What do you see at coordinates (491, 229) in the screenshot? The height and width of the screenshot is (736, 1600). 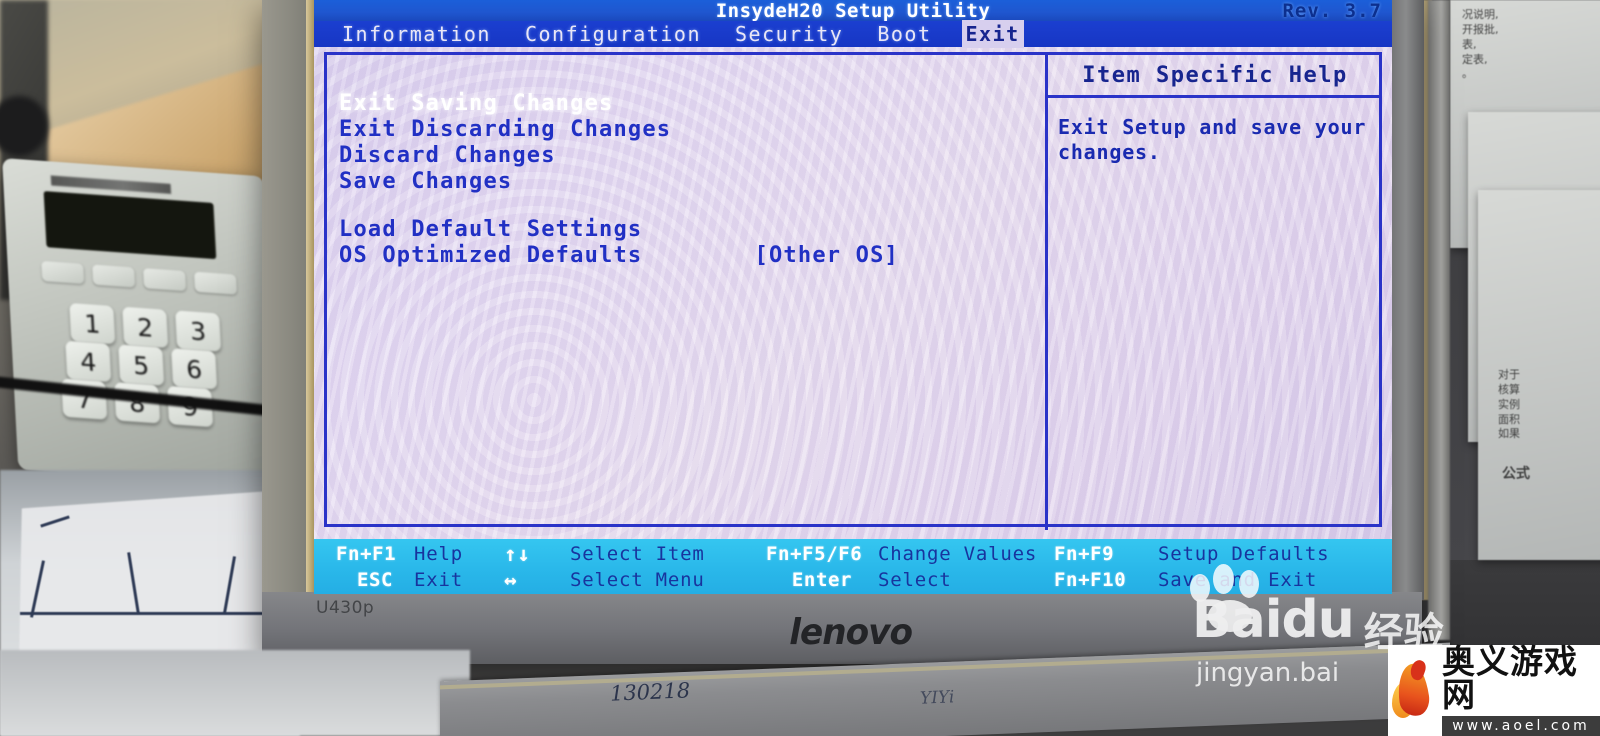 I see `option-label: Load Default Settings` at bounding box center [491, 229].